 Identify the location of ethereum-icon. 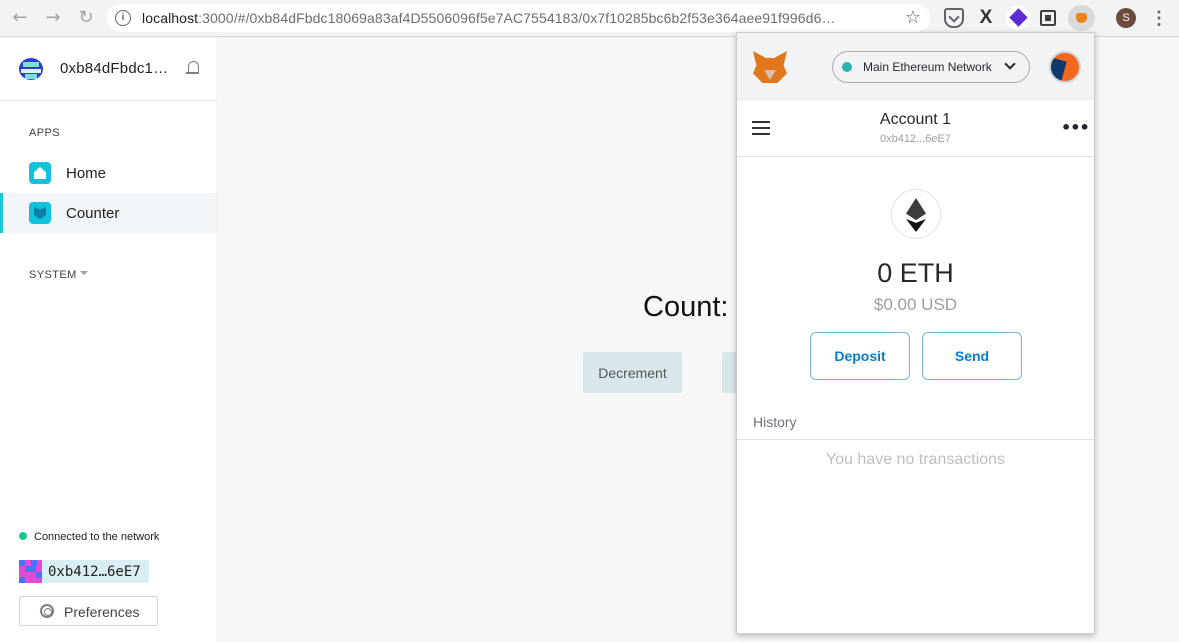
(916, 214).